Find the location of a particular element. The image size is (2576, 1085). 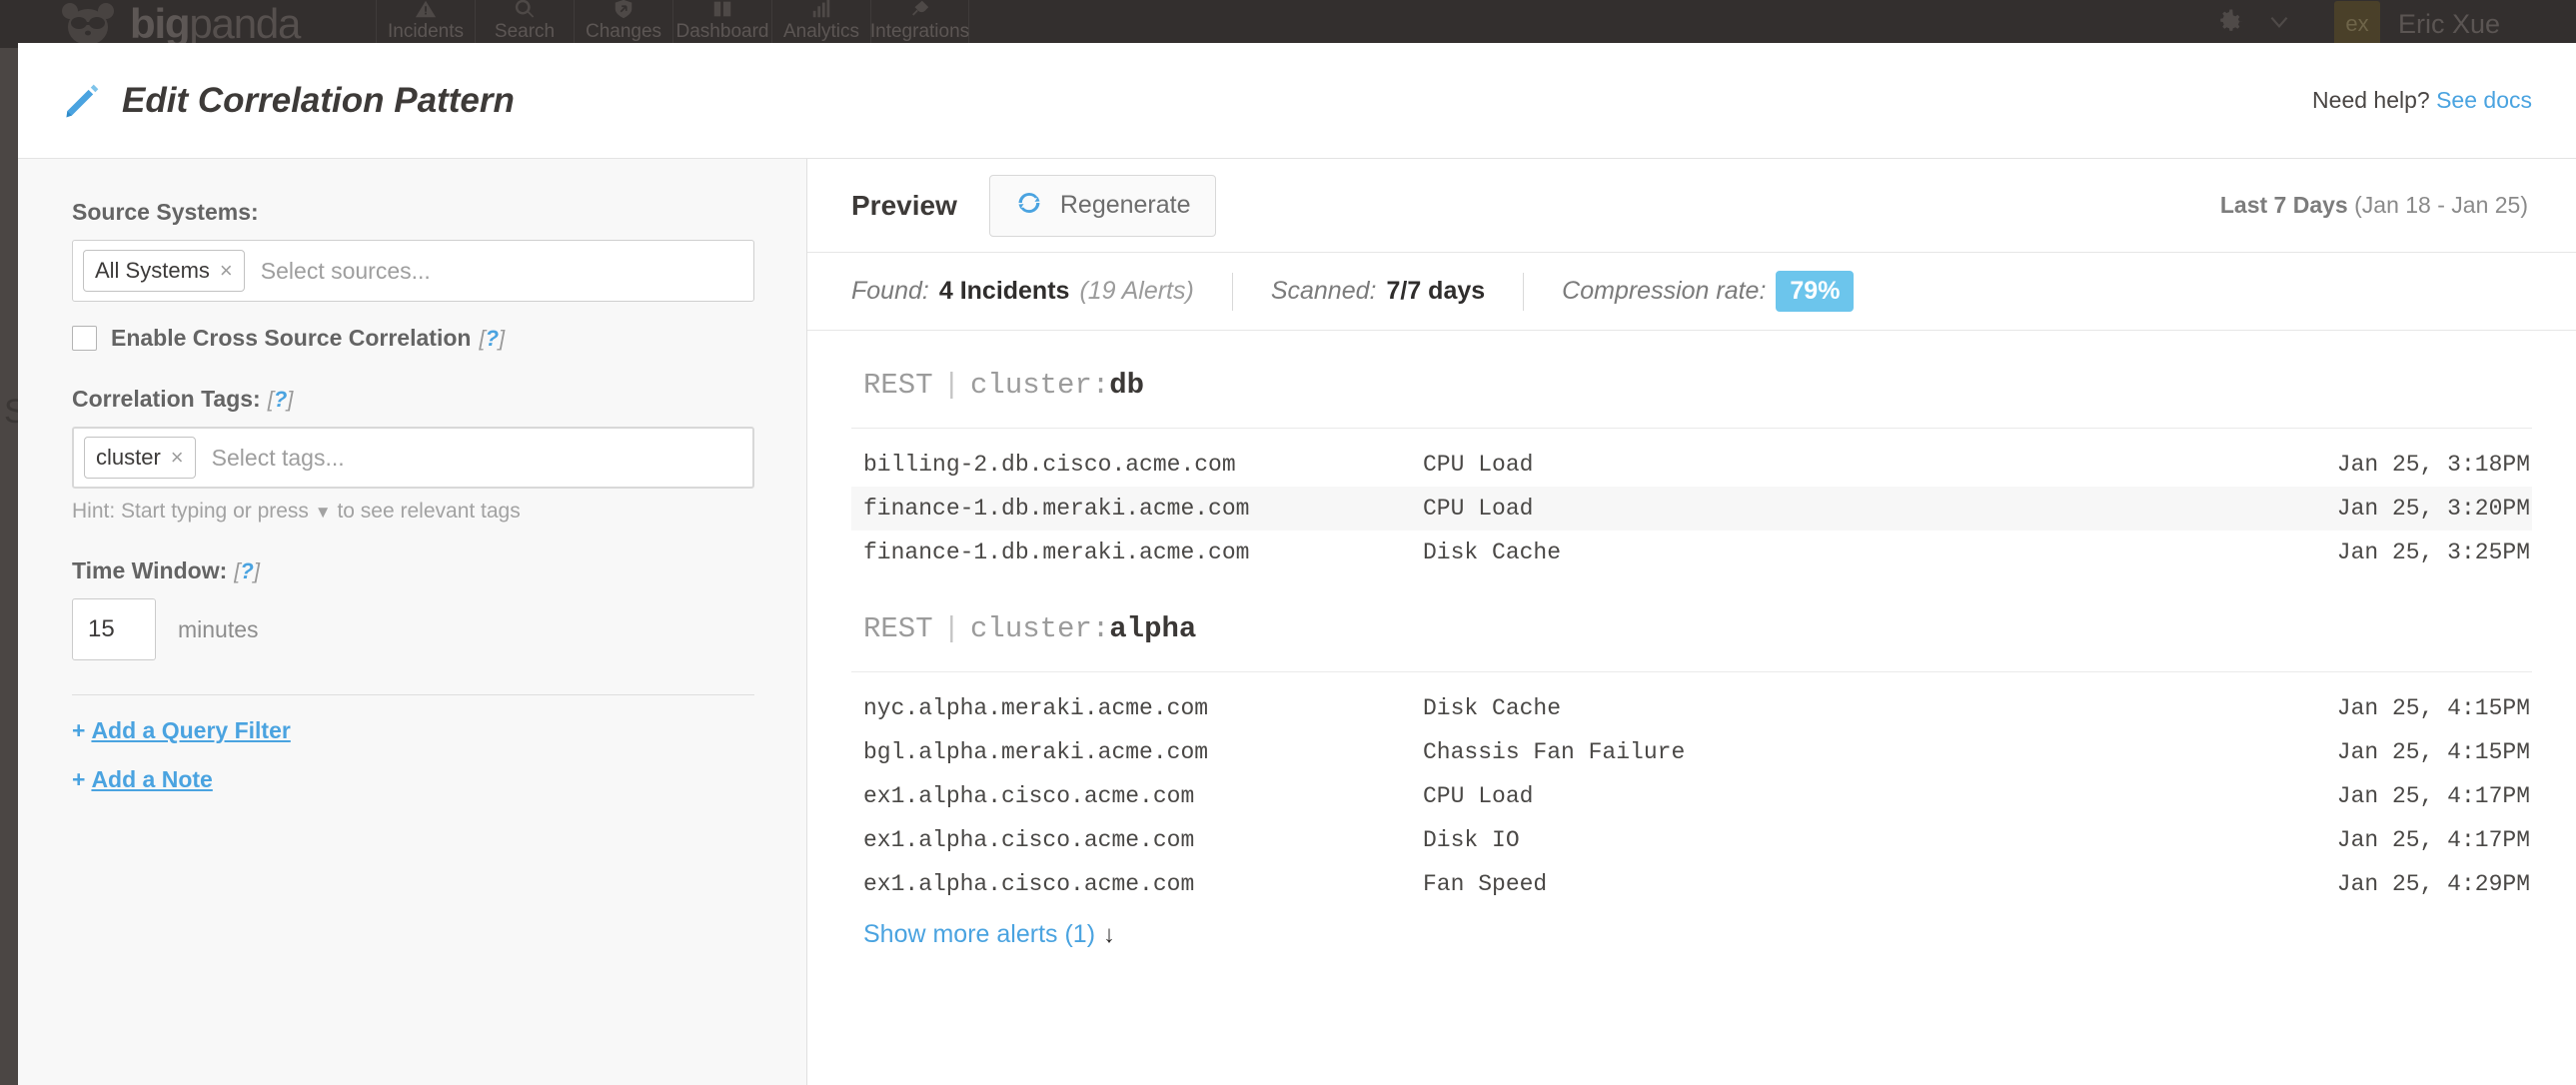

alert-host: ex1.alpha.cisco.acme.com is located at coordinates (1029, 884).